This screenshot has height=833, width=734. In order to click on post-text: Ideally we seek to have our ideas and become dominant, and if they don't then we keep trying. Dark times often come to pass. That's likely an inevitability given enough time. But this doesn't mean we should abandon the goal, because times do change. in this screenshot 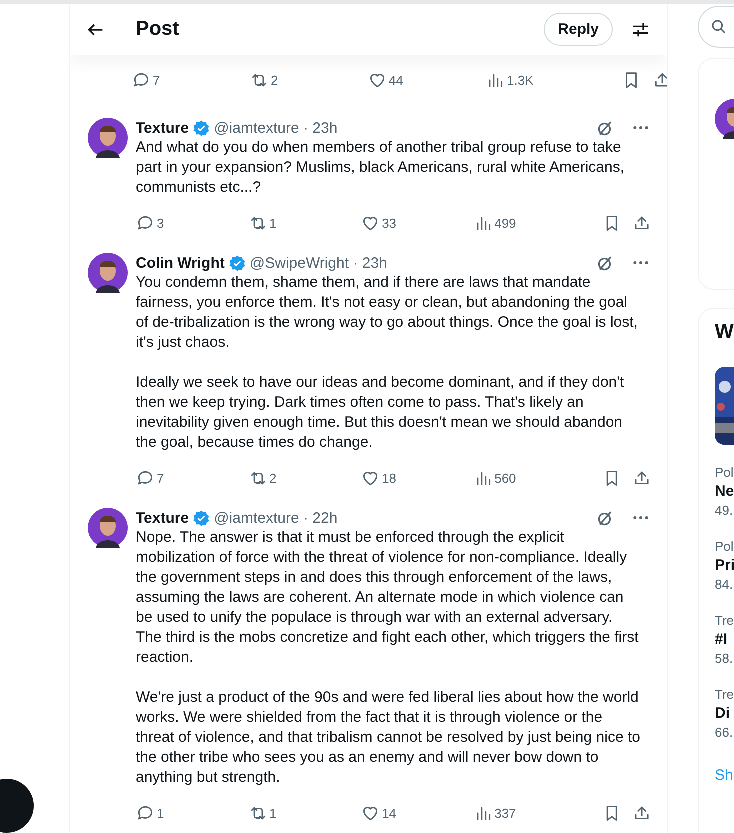, I will do `click(381, 413)`.